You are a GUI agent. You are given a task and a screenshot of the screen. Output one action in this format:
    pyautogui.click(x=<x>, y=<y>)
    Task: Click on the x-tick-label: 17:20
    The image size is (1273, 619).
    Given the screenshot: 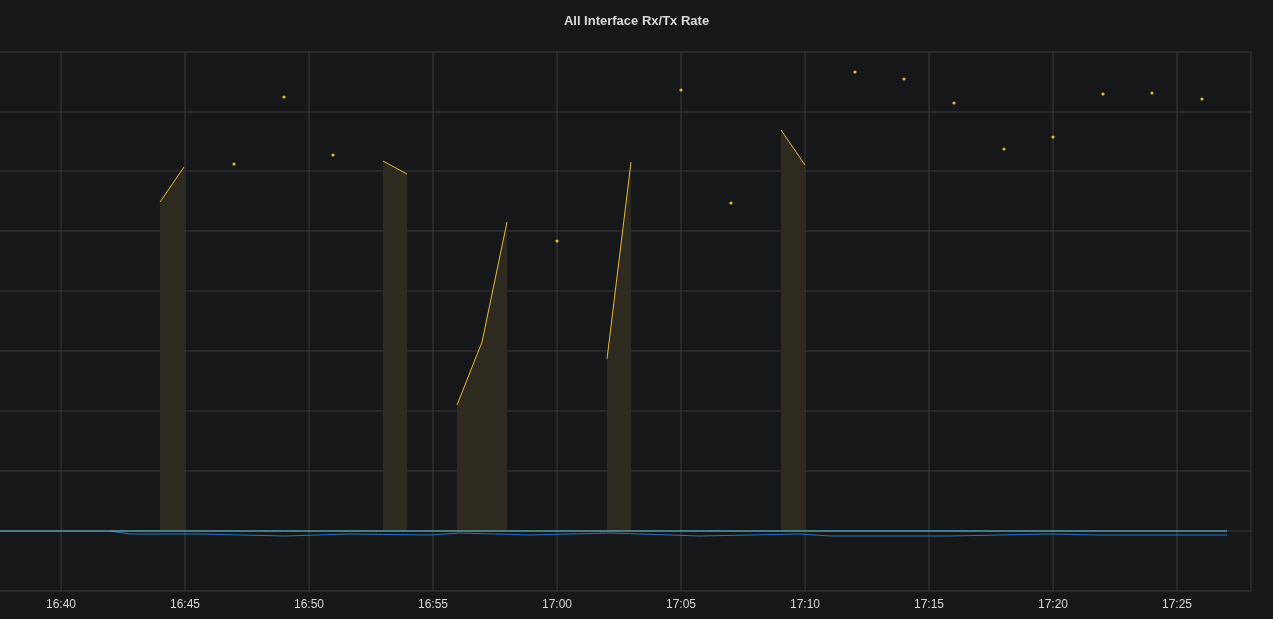 What is the action you would take?
    pyautogui.click(x=1053, y=604)
    